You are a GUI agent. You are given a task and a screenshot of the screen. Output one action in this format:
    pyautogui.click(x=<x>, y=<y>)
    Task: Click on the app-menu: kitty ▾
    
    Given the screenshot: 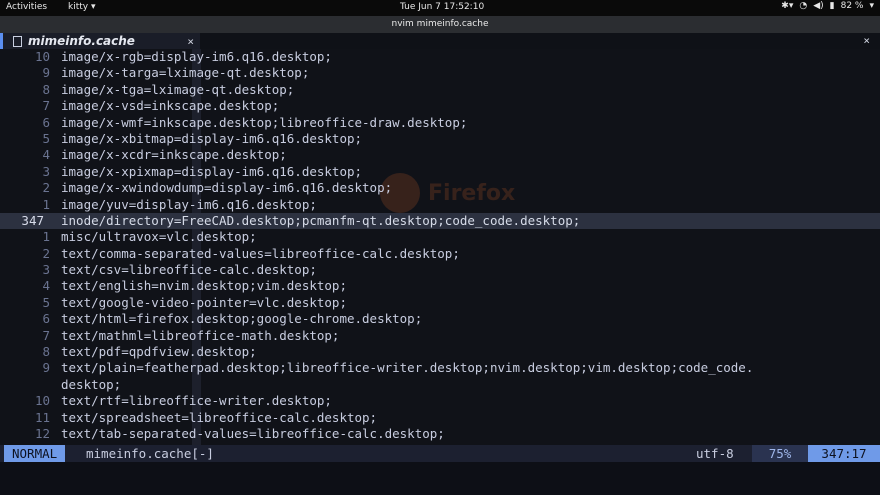 What is the action you would take?
    pyautogui.click(x=81, y=7)
    